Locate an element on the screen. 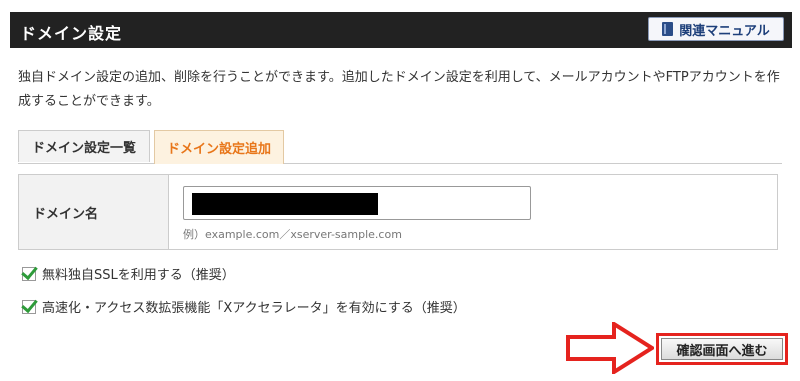 The width and height of the screenshot is (800, 381). domain-name-input is located at coordinates (357, 203).